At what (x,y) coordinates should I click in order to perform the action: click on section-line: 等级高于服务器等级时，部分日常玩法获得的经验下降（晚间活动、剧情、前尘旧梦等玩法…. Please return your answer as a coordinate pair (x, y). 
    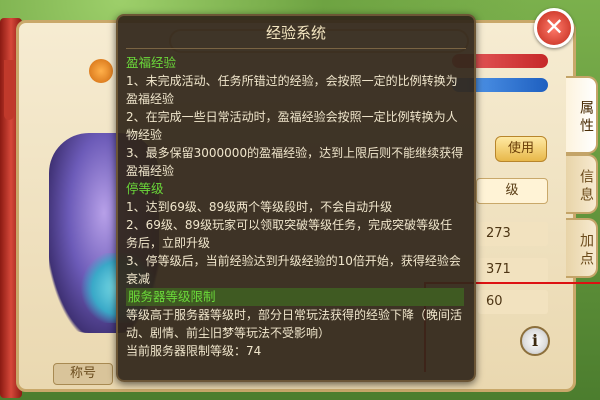
    Looking at the image, I should click on (294, 324).